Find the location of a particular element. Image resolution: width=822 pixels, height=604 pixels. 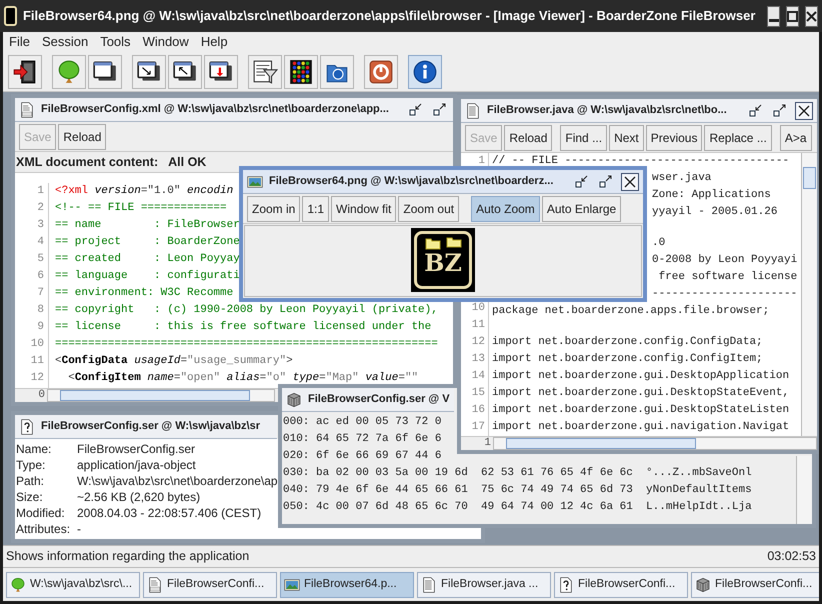

field-value: application/java-object is located at coordinates (136, 465).